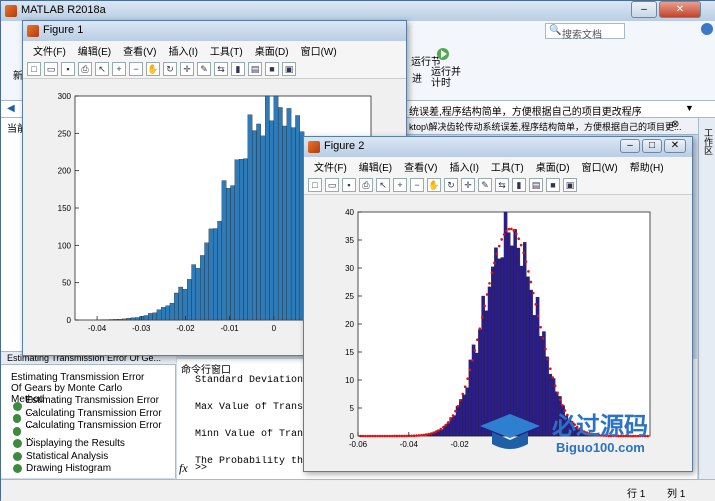  Describe the element at coordinates (274, 328) in the screenshot. I see `chart-1-x-tick-label: 0` at that location.